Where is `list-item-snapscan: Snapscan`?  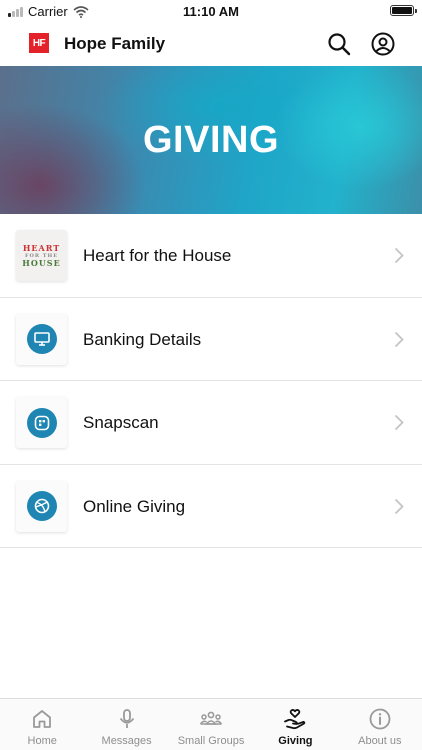 list-item-snapscan: Snapscan is located at coordinates (211, 423).